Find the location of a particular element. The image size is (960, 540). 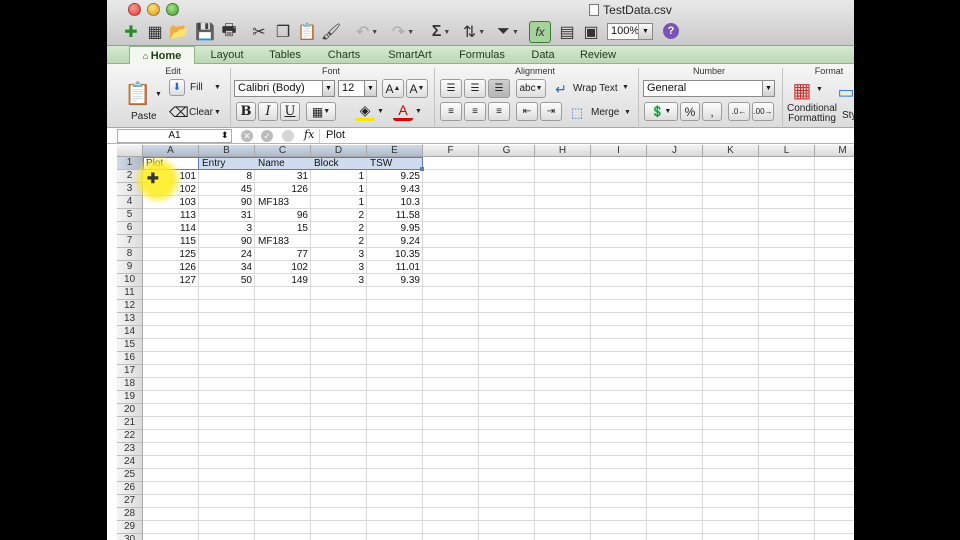

row-header-26: 26 is located at coordinates (130, 488).